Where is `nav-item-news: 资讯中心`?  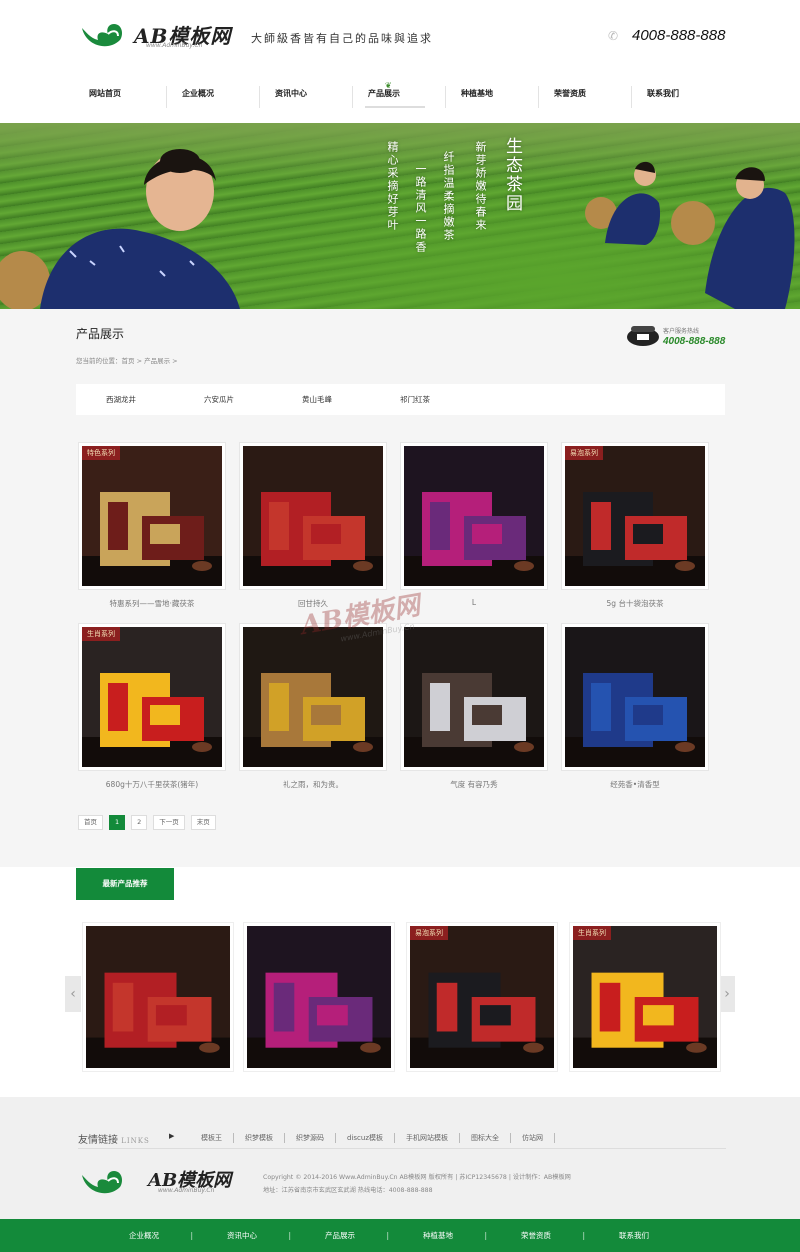
nav-item-news: 资讯中心 is located at coordinates (306, 95).